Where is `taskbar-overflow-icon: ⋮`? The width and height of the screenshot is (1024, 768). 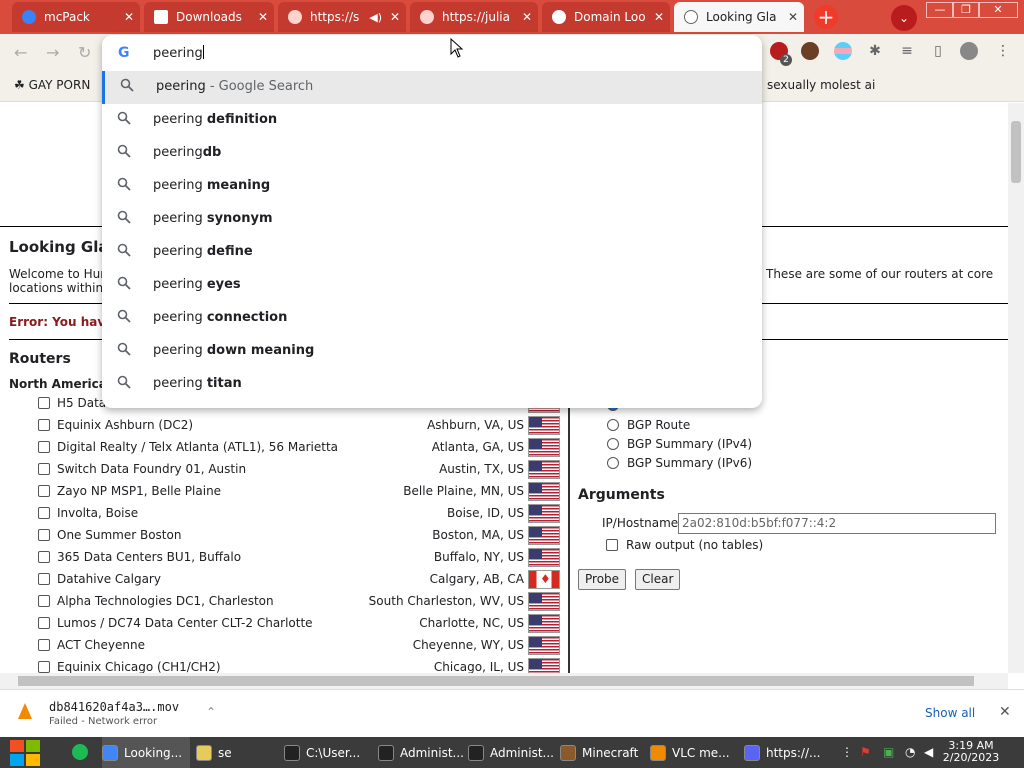
taskbar-overflow-icon: ⋮ is located at coordinates (847, 752).